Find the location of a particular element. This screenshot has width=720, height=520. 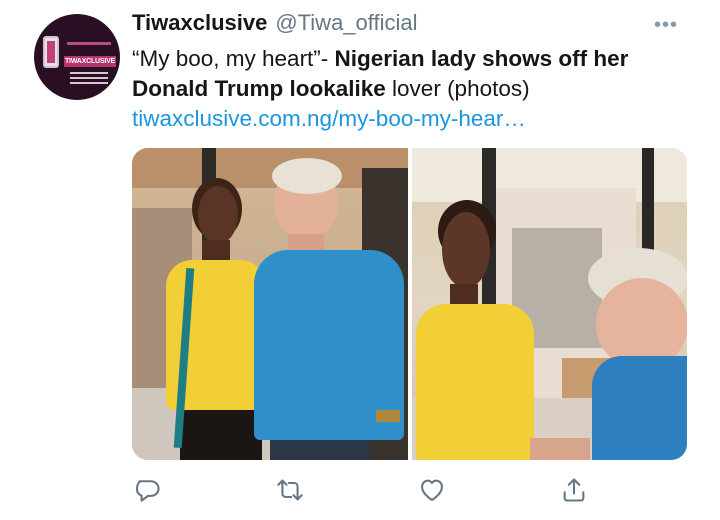

share-button is located at coordinates (574, 490).